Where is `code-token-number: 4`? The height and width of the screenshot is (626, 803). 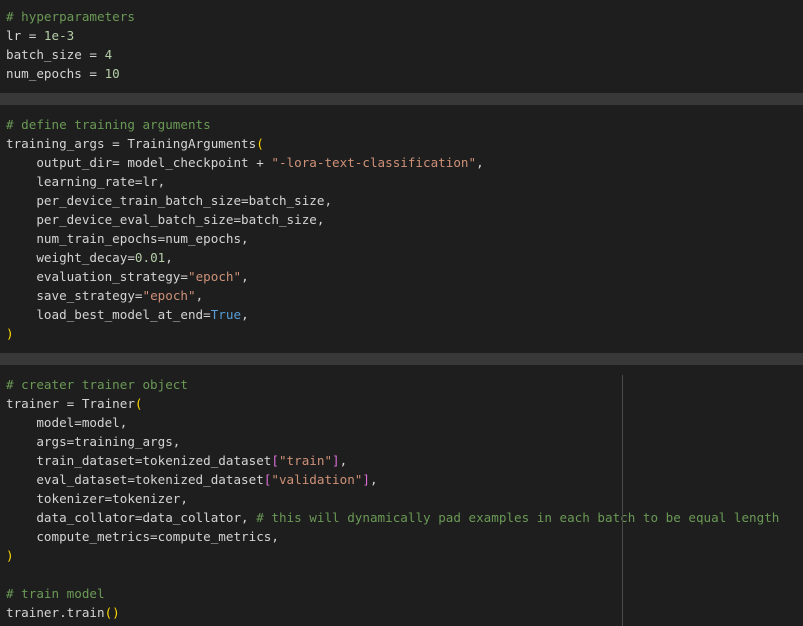
code-token-number: 4 is located at coordinates (108, 54).